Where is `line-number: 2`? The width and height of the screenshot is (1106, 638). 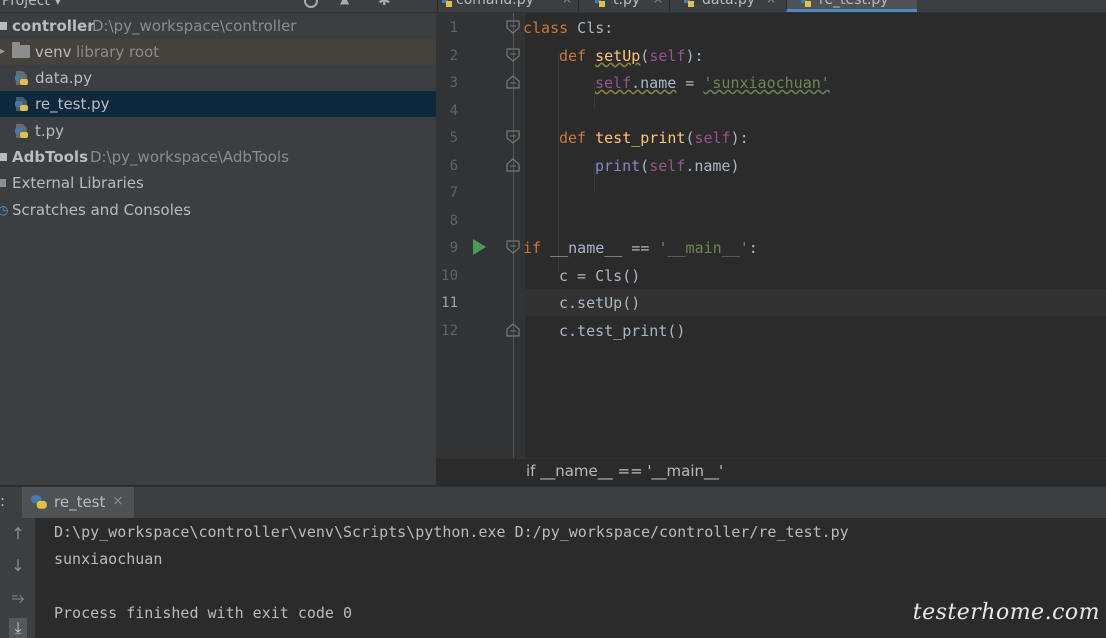 line-number: 2 is located at coordinates (453, 56).